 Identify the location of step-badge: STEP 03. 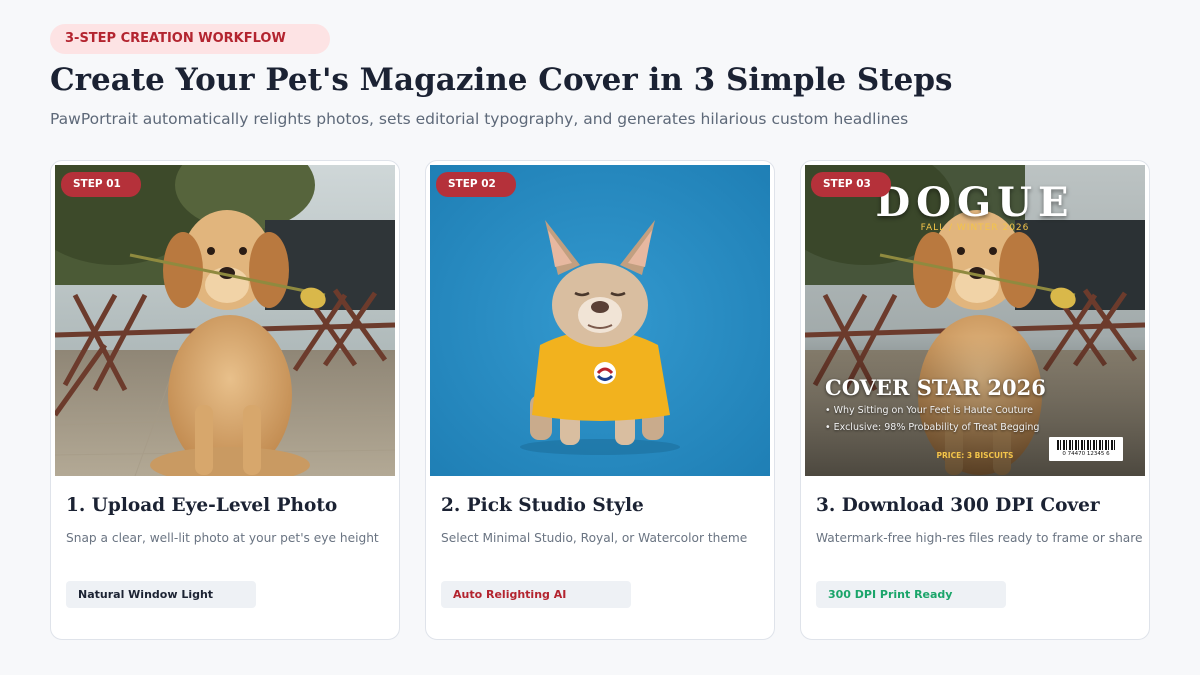
(851, 184).